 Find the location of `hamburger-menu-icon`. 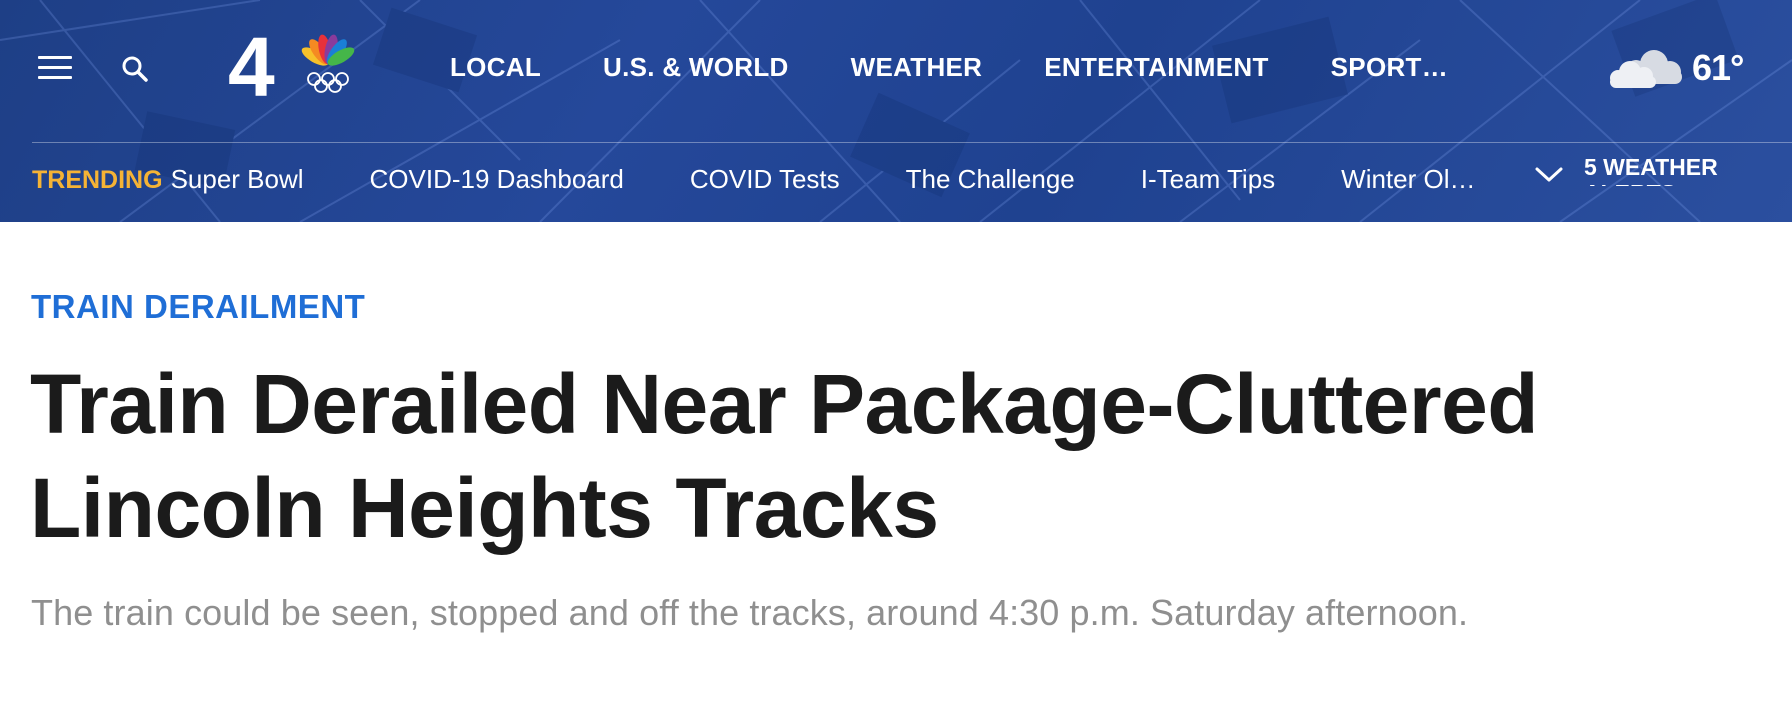

hamburger-menu-icon is located at coordinates (55, 68).